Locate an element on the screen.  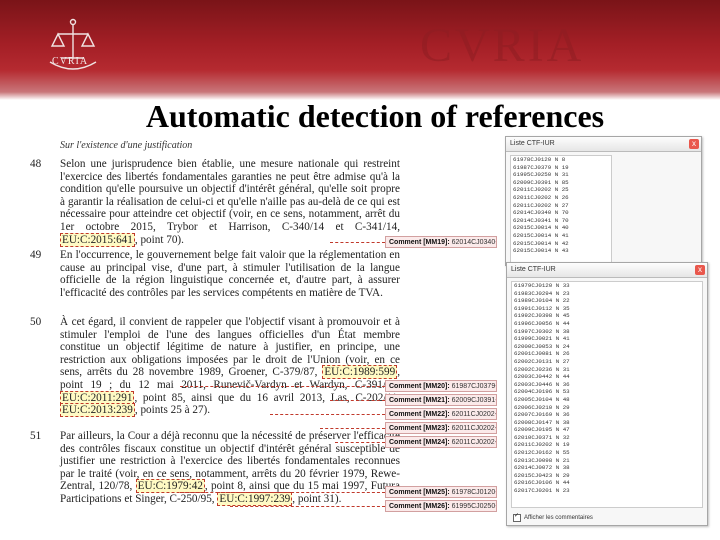
comment-balloon: Comment [MM21]: 62009CJ0391-85 is located at coordinates (441, 400).